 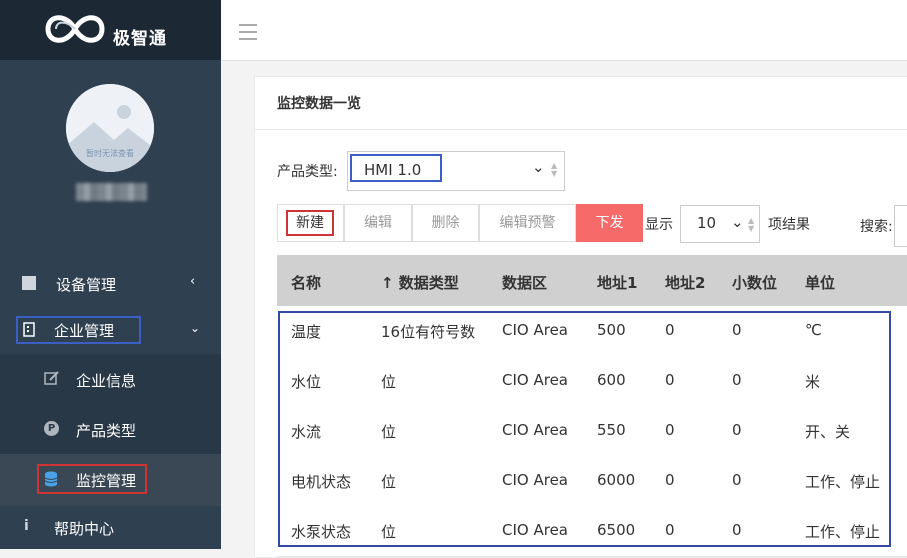 I want to click on avatar-caption: 暂时无法查看, so click(x=110, y=153).